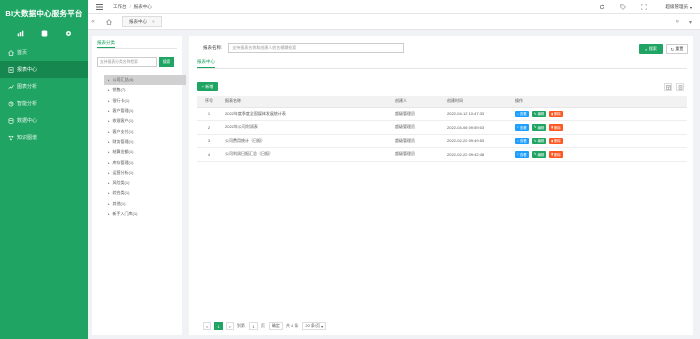 The width and height of the screenshot is (700, 339). What do you see at coordinates (229, 326) in the screenshot?
I see `next-page-button: >` at bounding box center [229, 326].